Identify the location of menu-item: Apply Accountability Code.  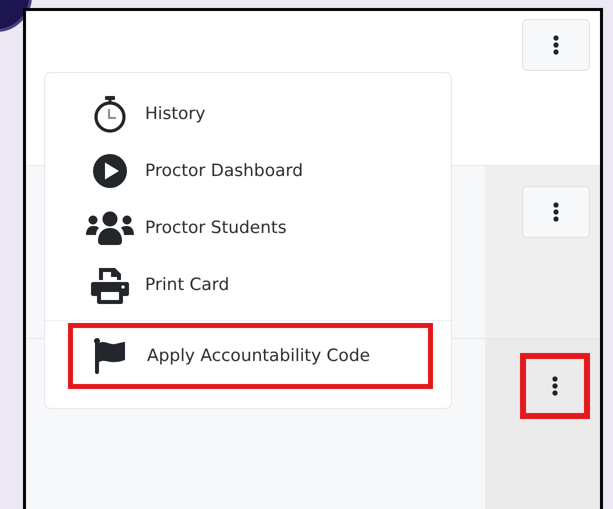
(250, 356).